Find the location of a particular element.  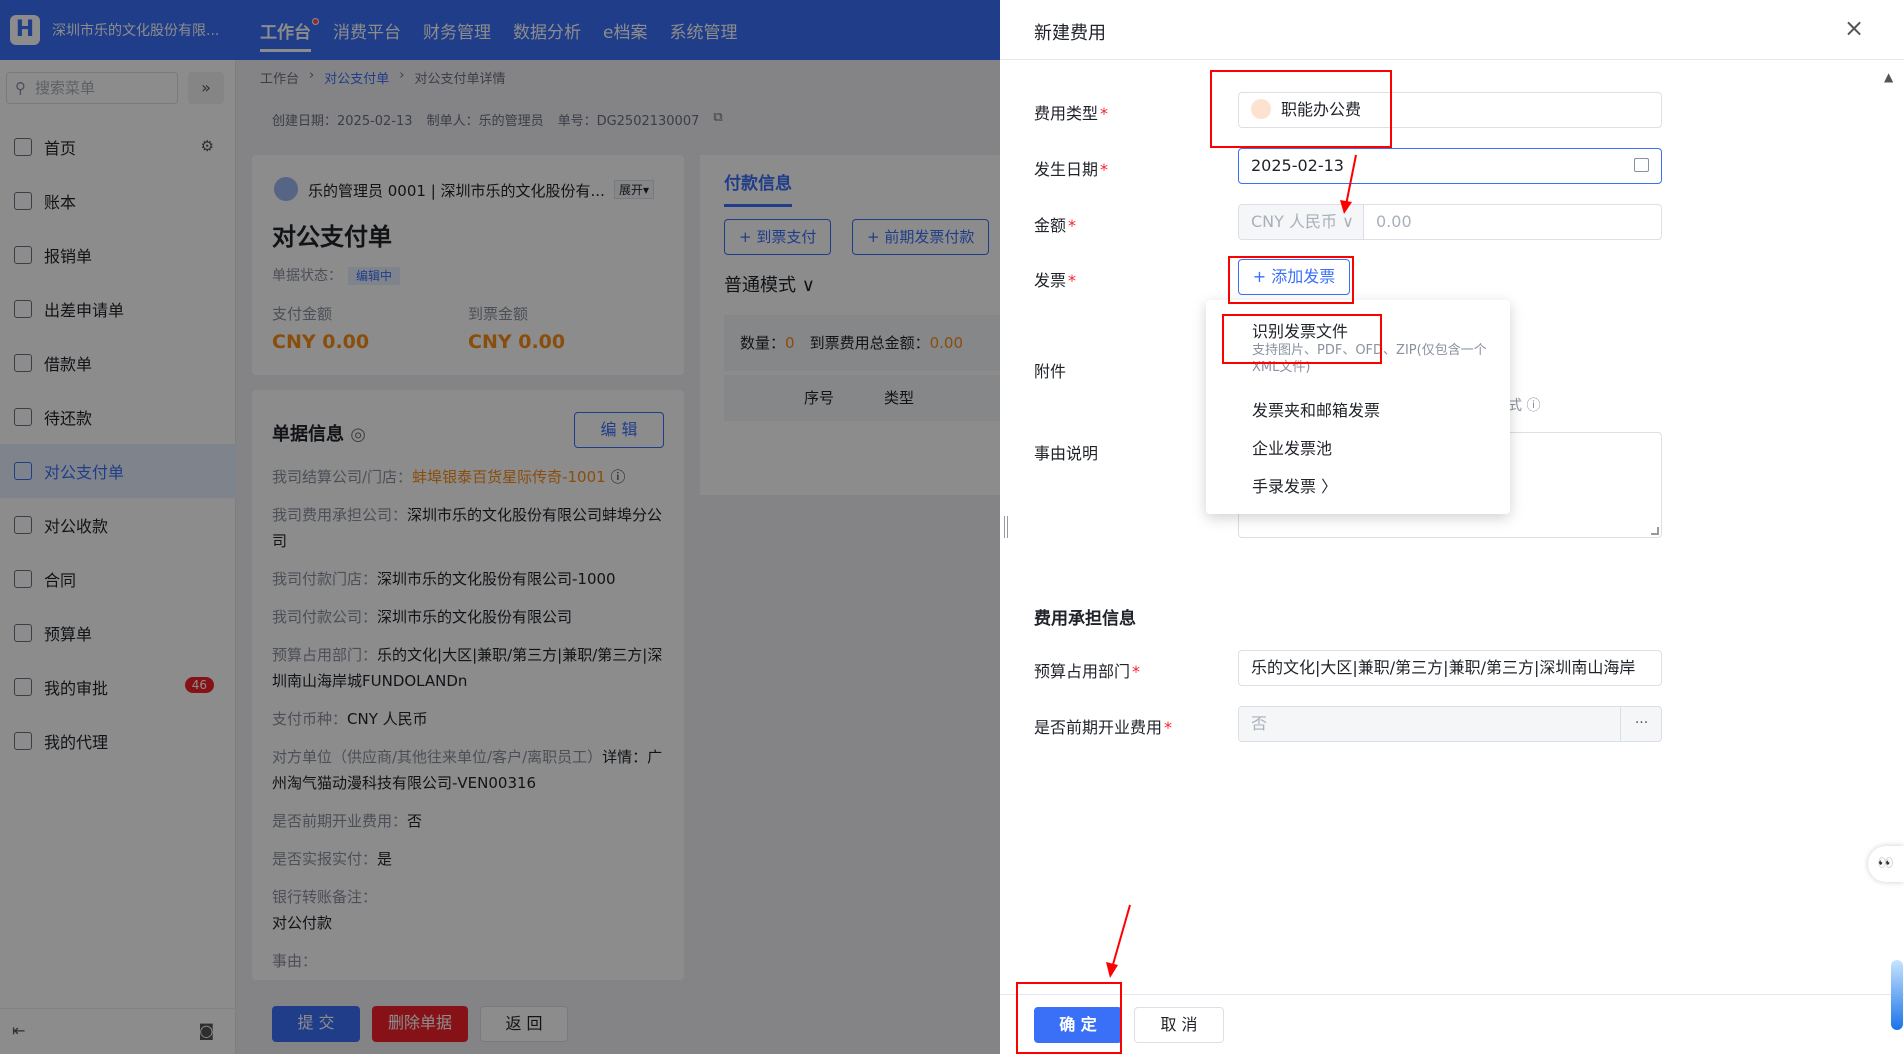

annotation-box-recognize-file is located at coordinates (1302, 339).